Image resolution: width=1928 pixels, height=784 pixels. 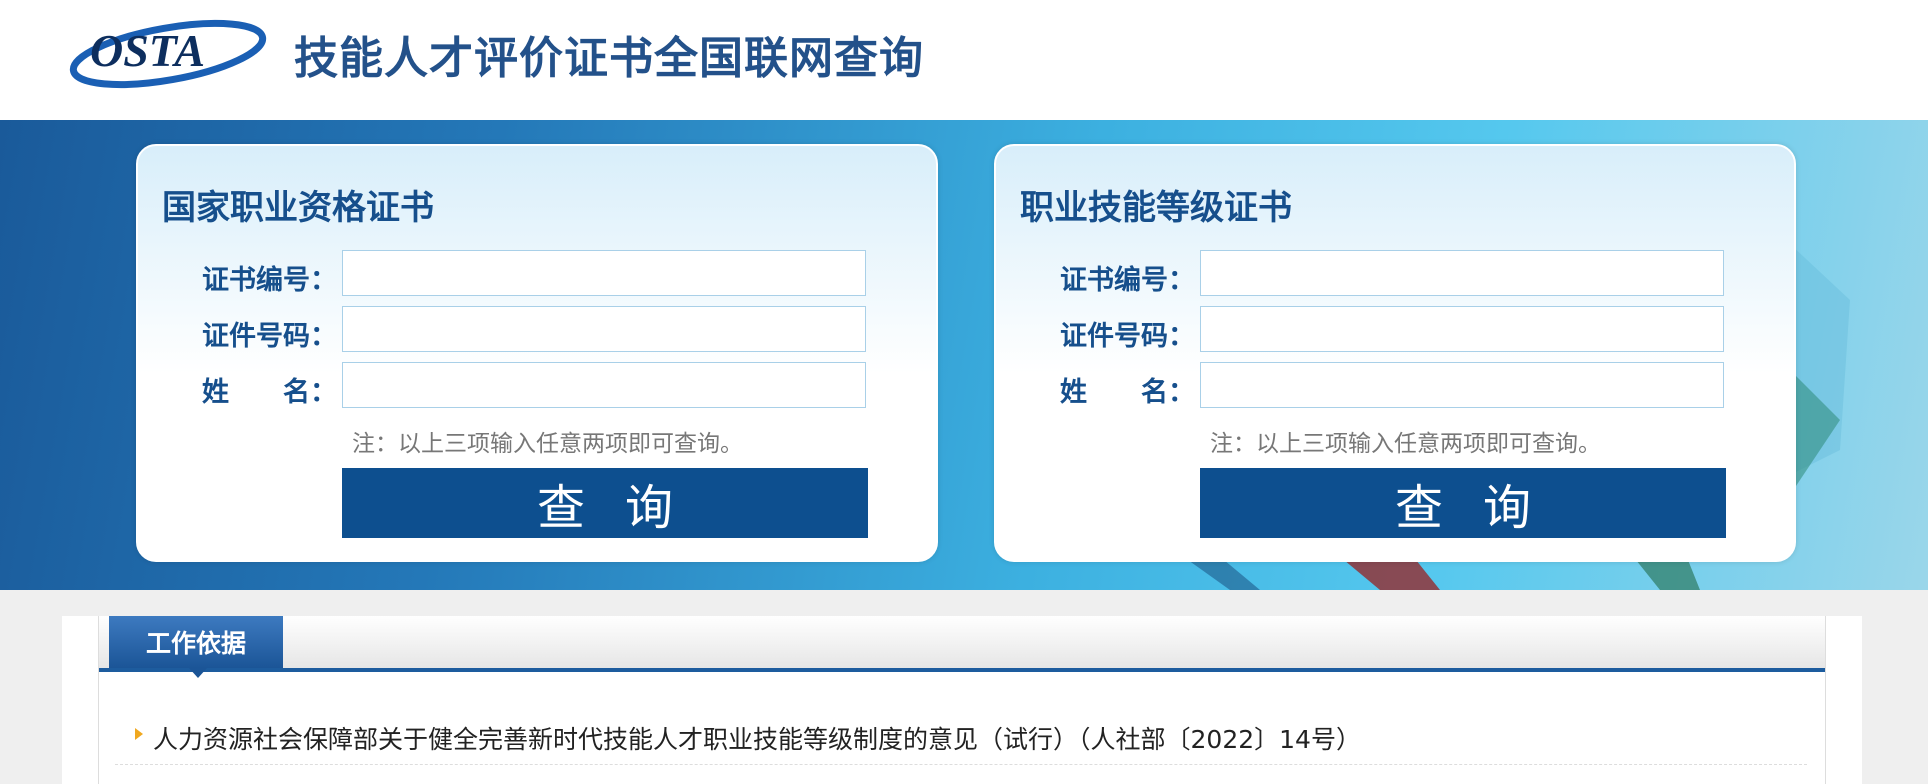 I want to click on site-title: 技能人才评价证书全国联网查询, so click(x=609, y=58).